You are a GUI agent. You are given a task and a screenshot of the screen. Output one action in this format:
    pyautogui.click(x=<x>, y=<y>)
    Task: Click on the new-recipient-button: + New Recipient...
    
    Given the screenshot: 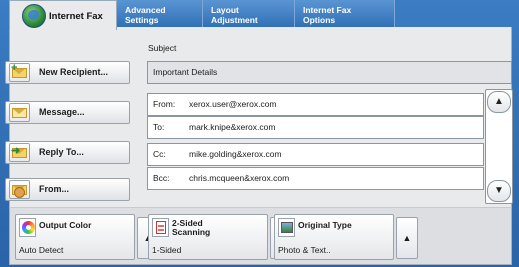 What is the action you would take?
    pyautogui.click(x=67, y=72)
    